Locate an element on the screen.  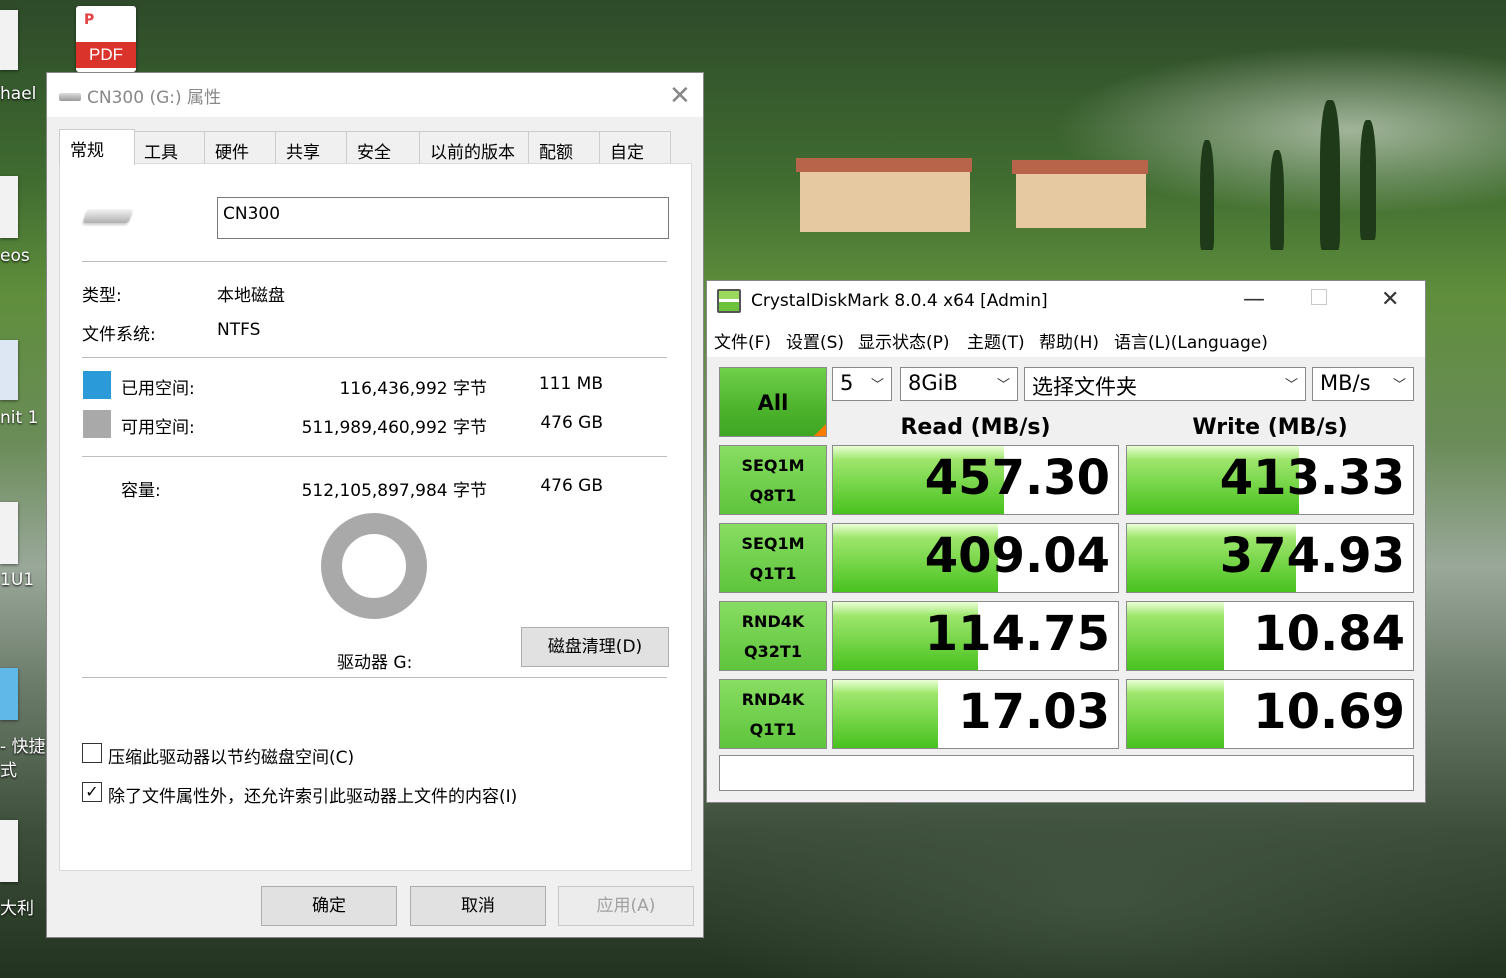
unit-select: MB/s ﹀ is located at coordinates (1363, 384).